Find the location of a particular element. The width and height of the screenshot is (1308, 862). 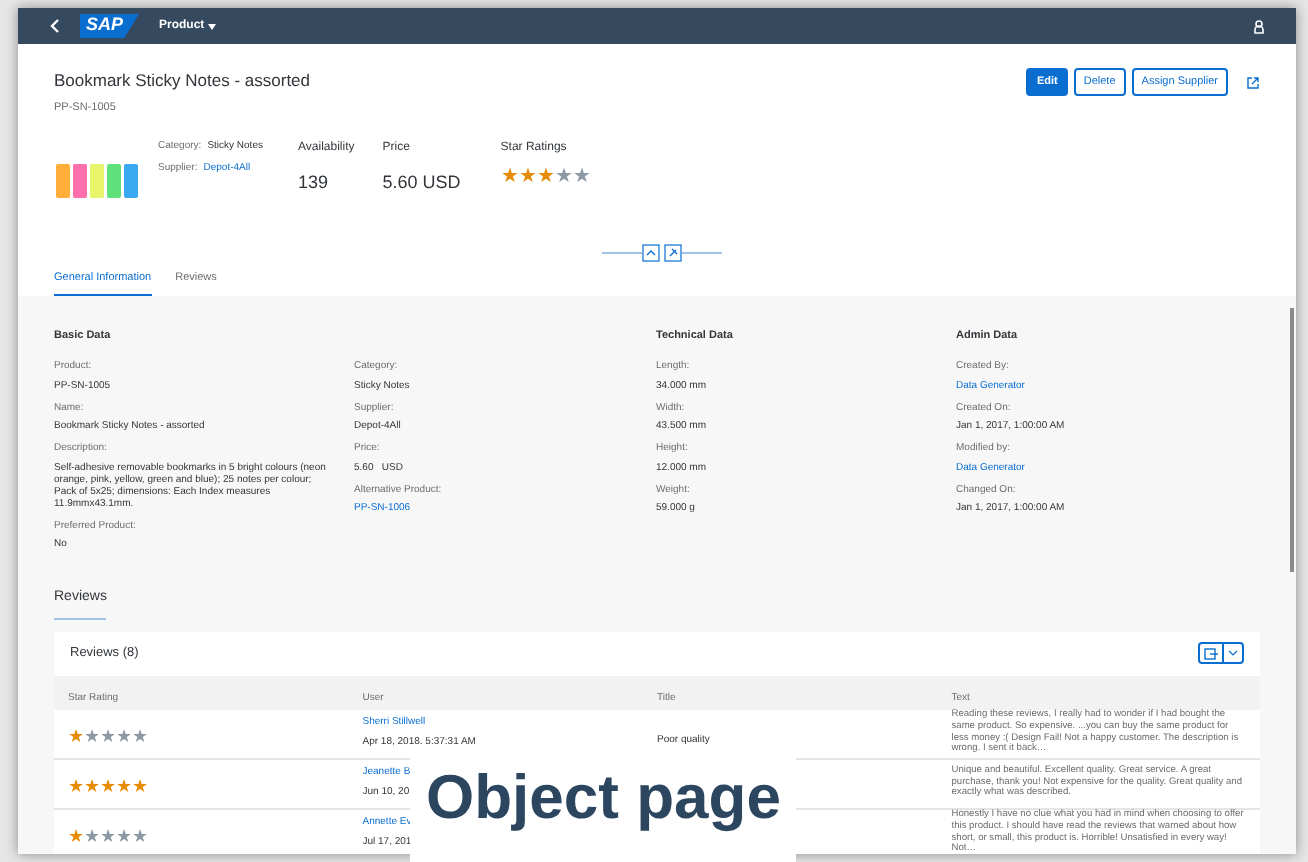

caption-label: Object page is located at coordinates (603, 803).